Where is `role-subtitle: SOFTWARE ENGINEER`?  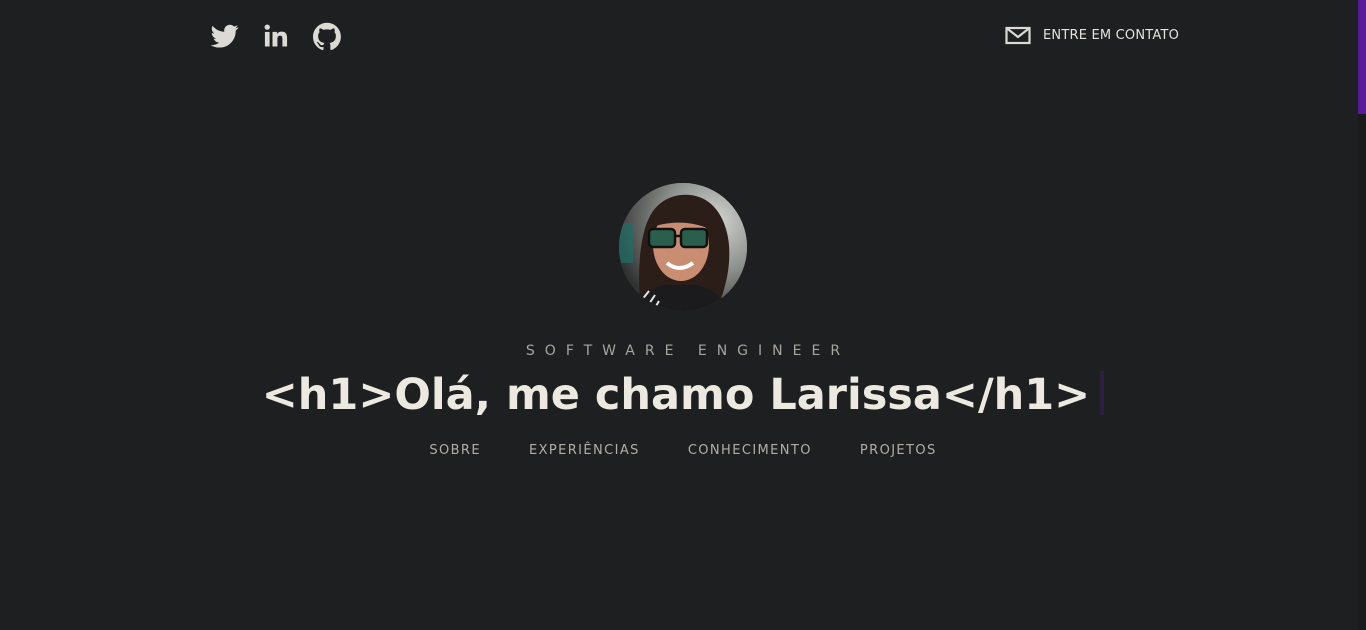
role-subtitle: SOFTWARE ENGINEER is located at coordinates (688, 351).